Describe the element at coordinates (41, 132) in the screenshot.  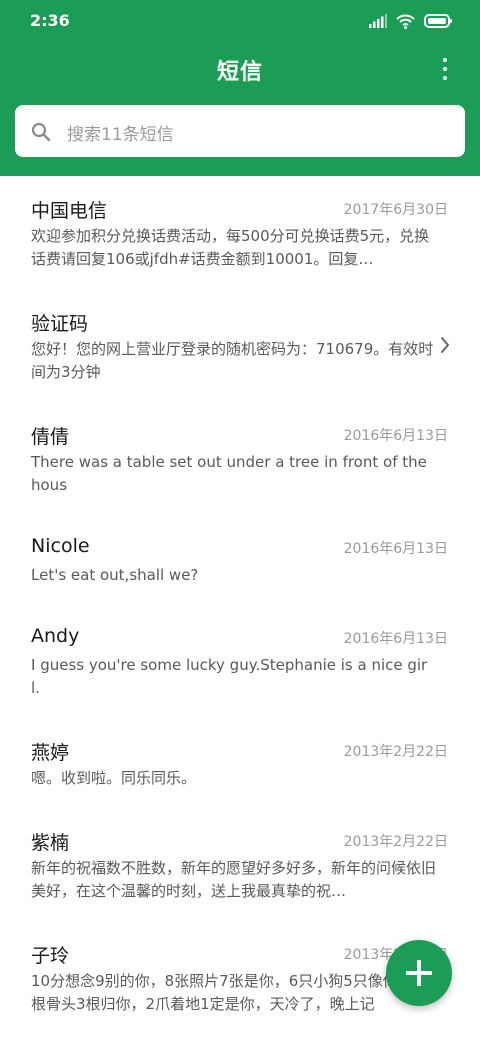
I see `search-icon` at that location.